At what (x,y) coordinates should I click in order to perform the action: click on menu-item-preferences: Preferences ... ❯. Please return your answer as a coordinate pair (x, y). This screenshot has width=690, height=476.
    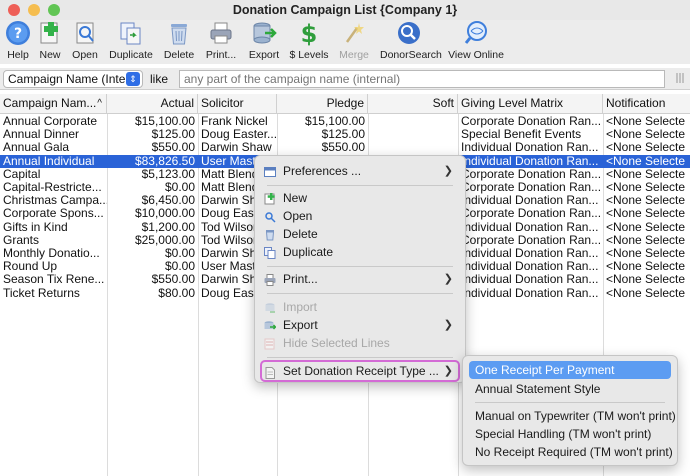
    Looking at the image, I should click on (360, 171).